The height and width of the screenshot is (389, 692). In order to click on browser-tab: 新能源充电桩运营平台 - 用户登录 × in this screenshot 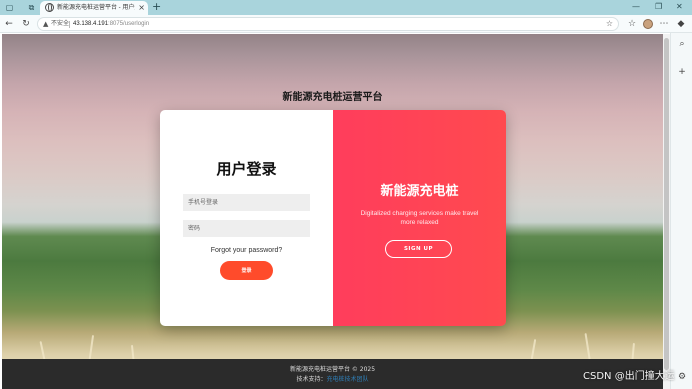, I will do `click(94, 8)`.